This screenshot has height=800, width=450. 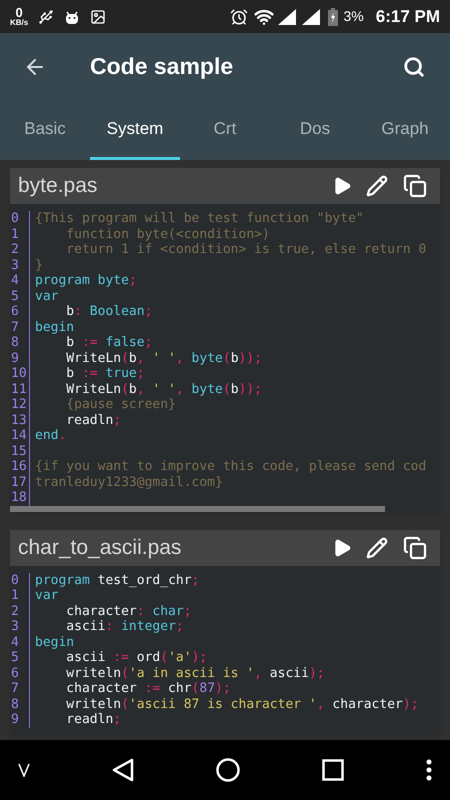 I want to click on back-triangle-icon, so click(x=123, y=770).